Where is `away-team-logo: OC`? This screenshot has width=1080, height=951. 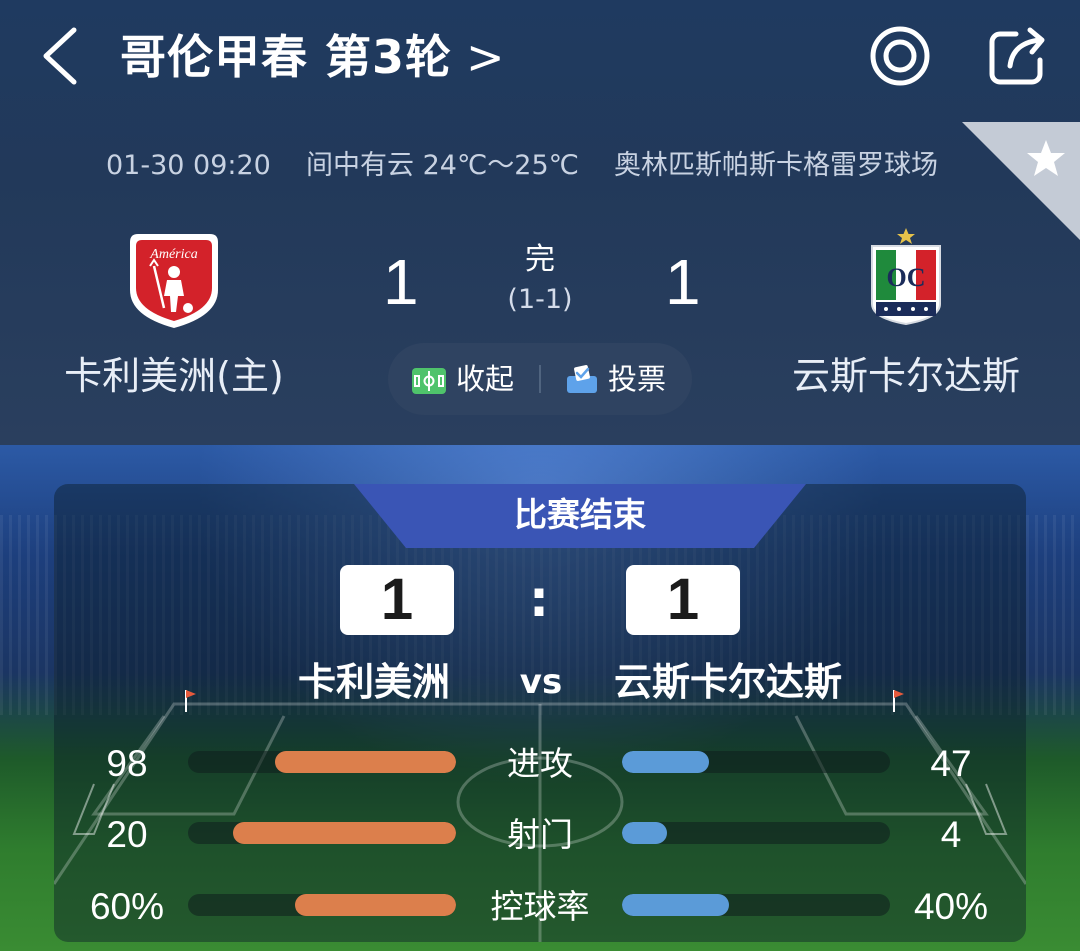 away-team-logo: OC is located at coordinates (906, 277).